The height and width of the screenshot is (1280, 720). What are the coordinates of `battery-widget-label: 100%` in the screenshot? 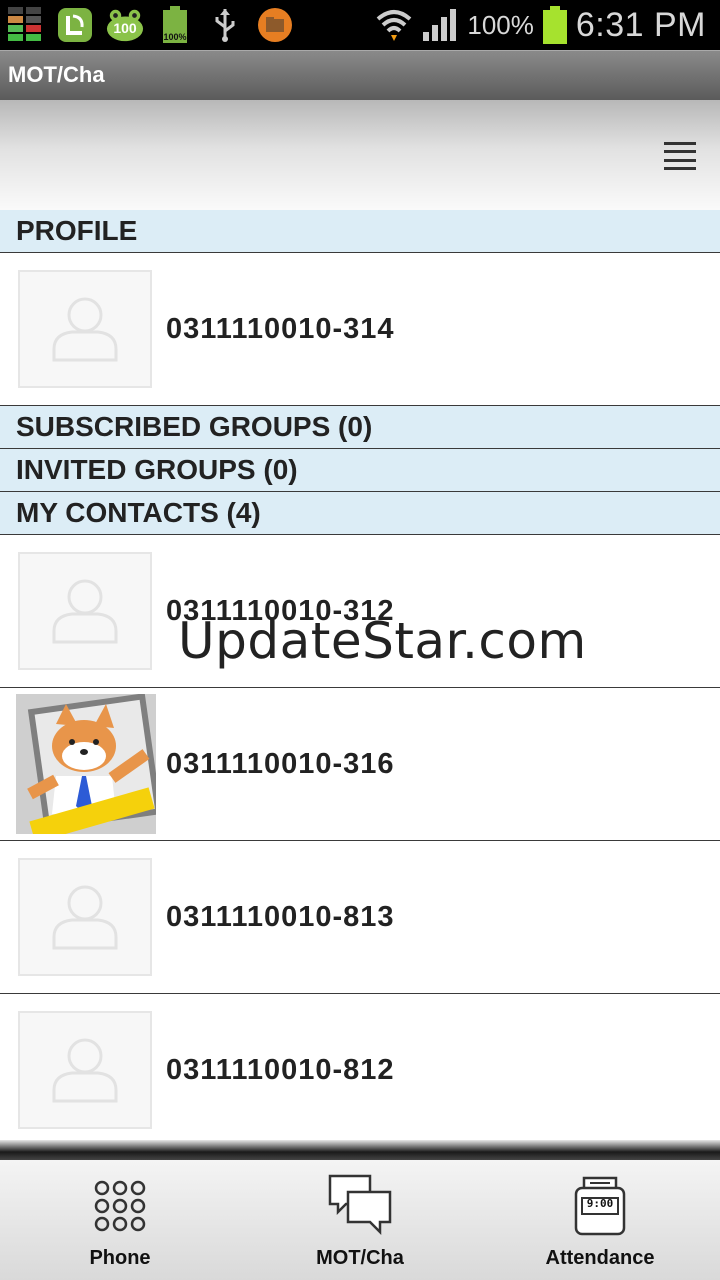 It's located at (175, 37).